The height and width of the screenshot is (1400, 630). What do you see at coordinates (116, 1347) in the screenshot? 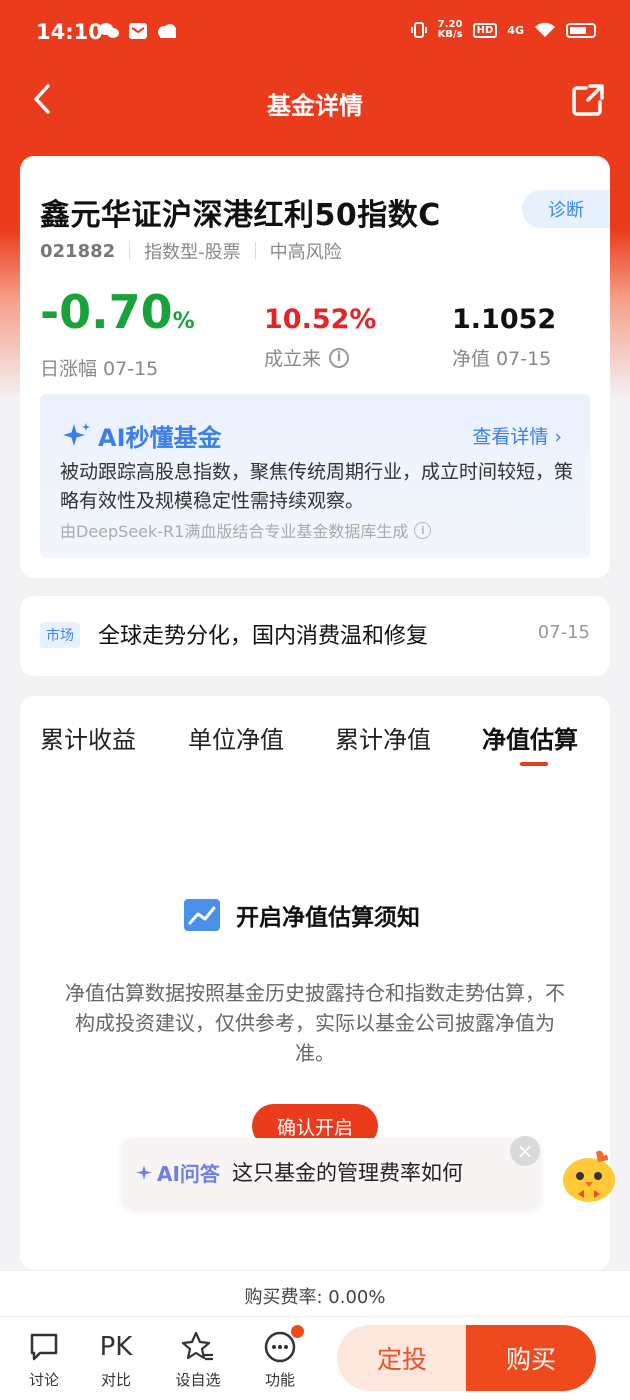
I see `pk-icon: PK` at bounding box center [116, 1347].